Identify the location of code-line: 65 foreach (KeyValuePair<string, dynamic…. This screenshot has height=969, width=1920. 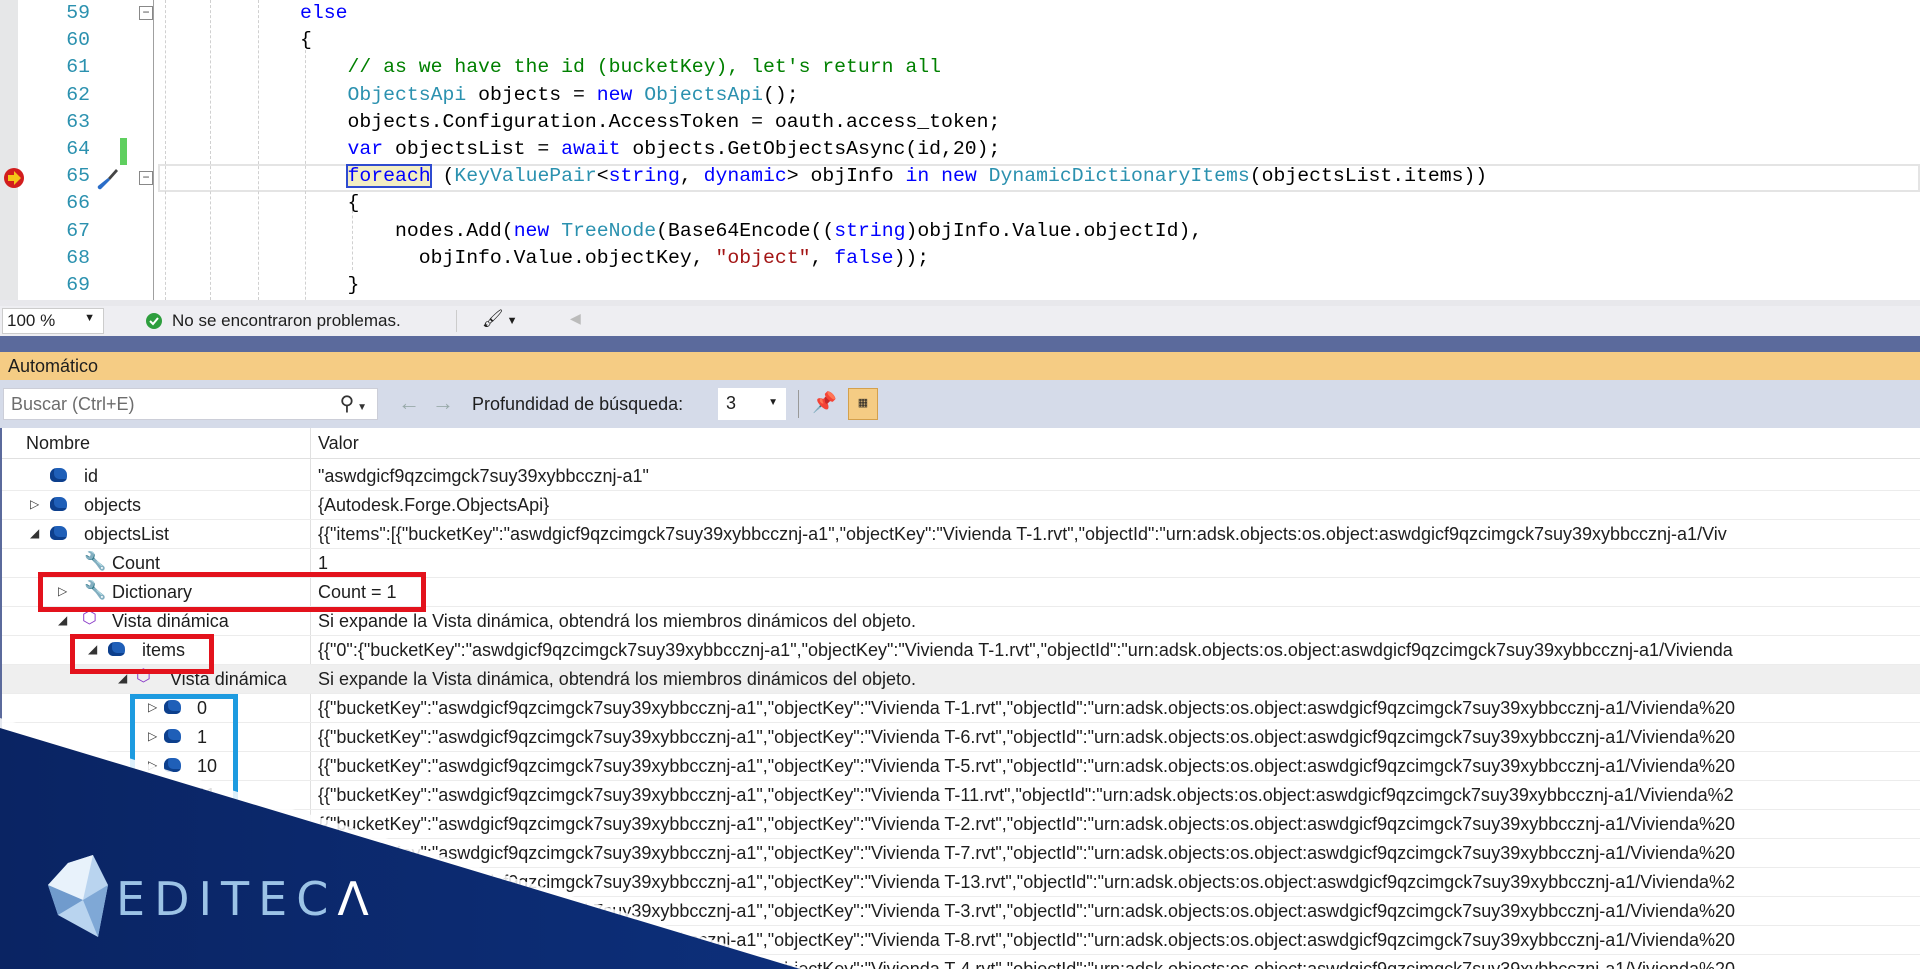
(960, 176).